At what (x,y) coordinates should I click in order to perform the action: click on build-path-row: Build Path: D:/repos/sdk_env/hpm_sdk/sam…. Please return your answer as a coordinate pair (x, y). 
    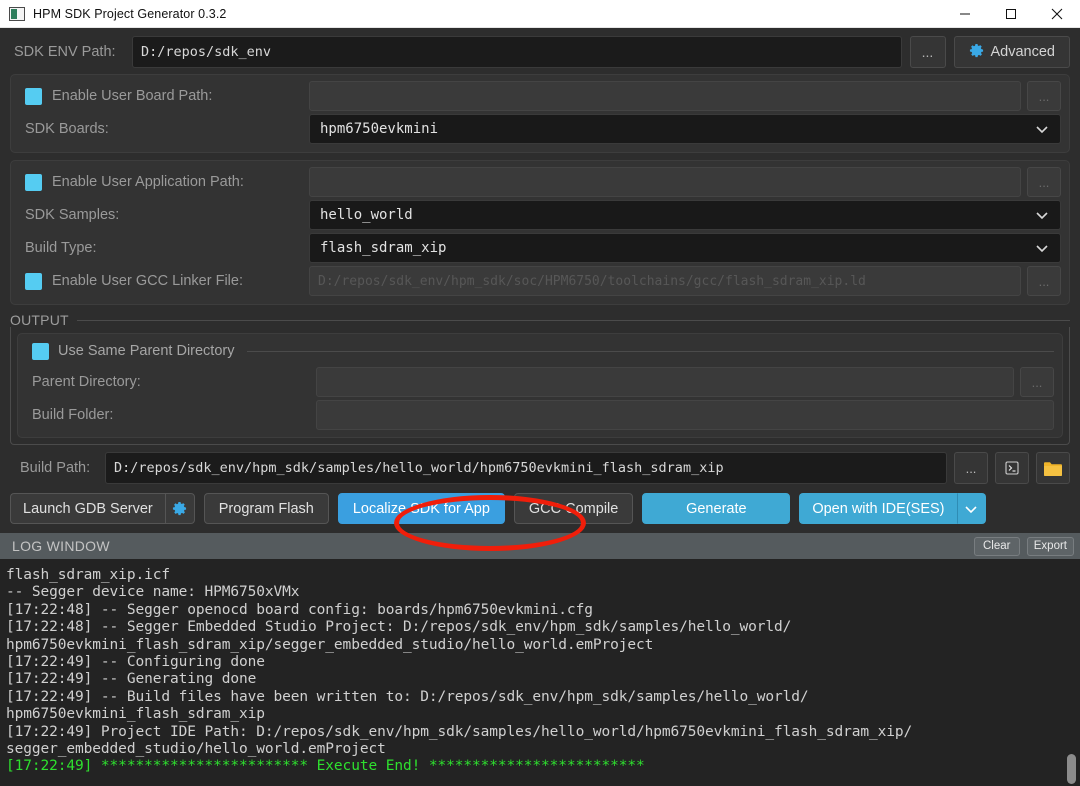
    Looking at the image, I should click on (540, 468).